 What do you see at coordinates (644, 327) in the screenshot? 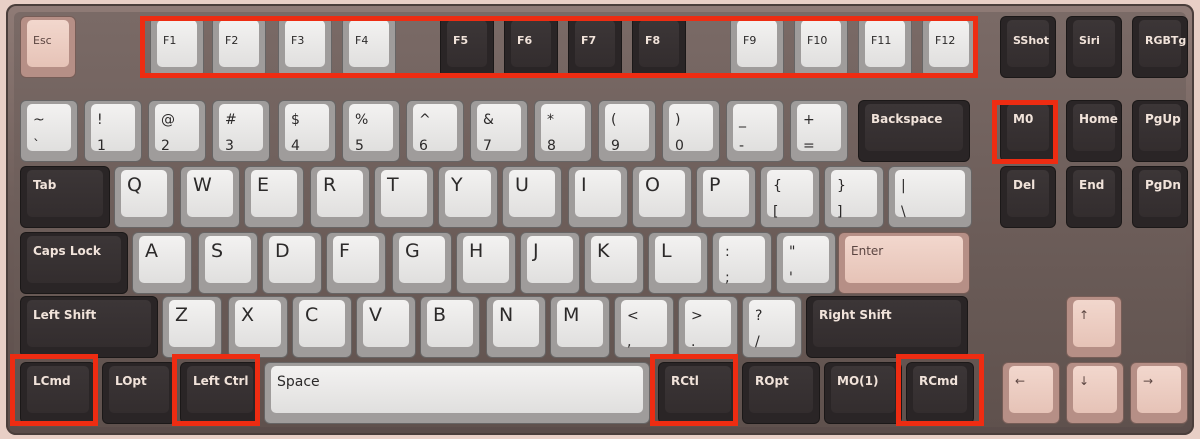
I see `key-sym-8: <,` at bounding box center [644, 327].